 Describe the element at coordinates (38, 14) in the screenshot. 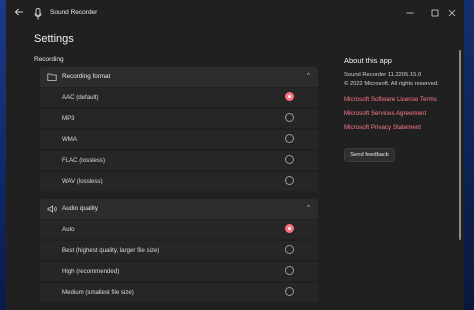

I see `microphone-icon` at that location.